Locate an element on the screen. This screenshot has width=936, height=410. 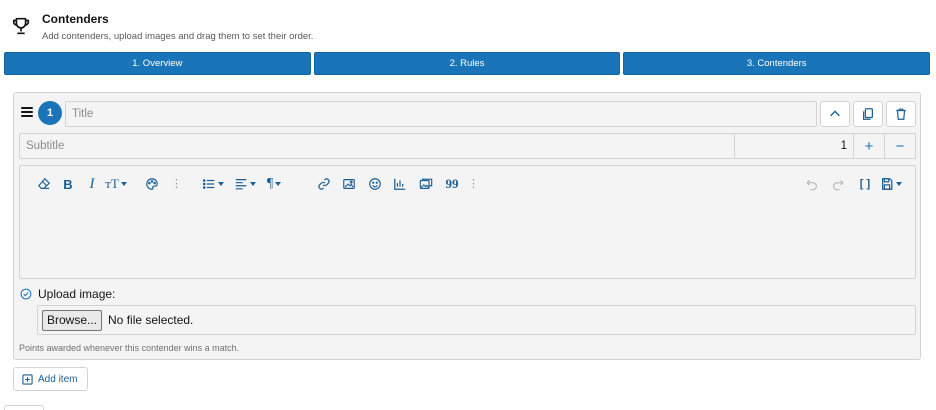
chevron-up-icon is located at coordinates (835, 113).